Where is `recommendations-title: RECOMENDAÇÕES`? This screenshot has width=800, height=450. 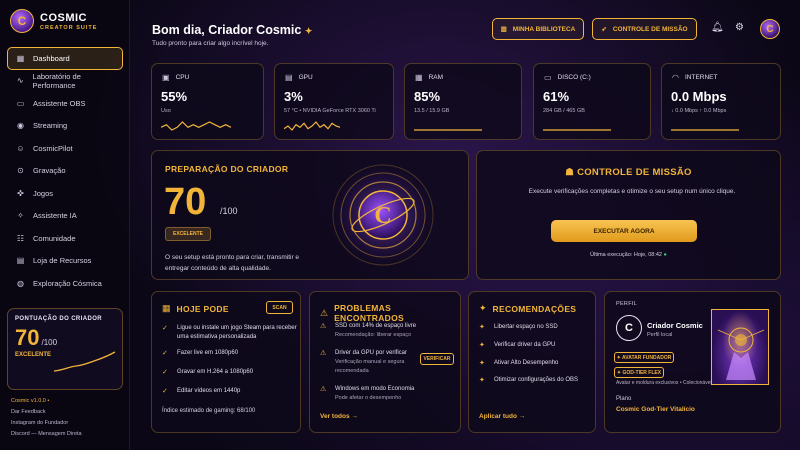 recommendations-title: RECOMENDAÇÕES is located at coordinates (534, 308).